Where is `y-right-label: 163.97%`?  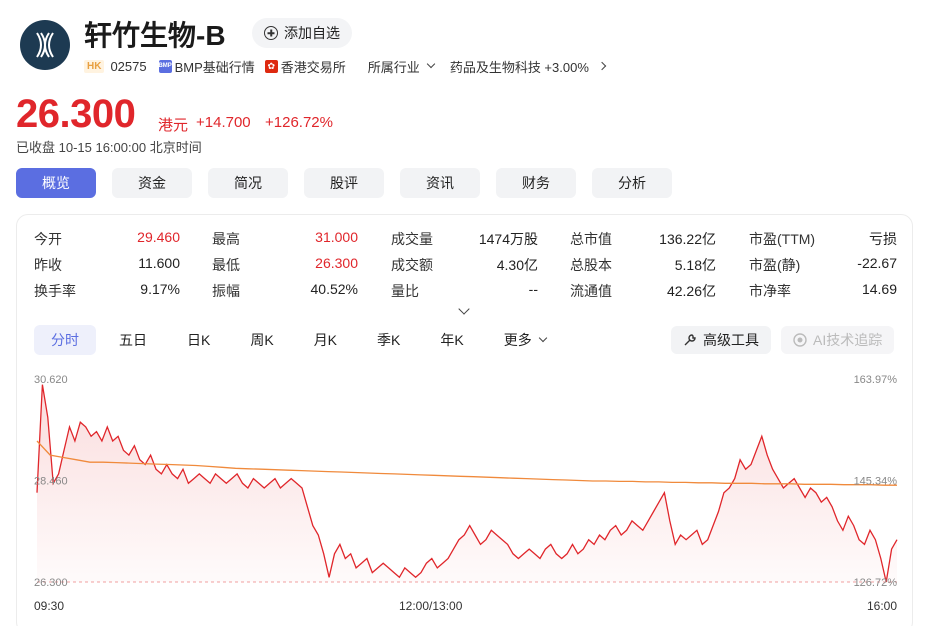 y-right-label: 163.97% is located at coordinates (876, 380).